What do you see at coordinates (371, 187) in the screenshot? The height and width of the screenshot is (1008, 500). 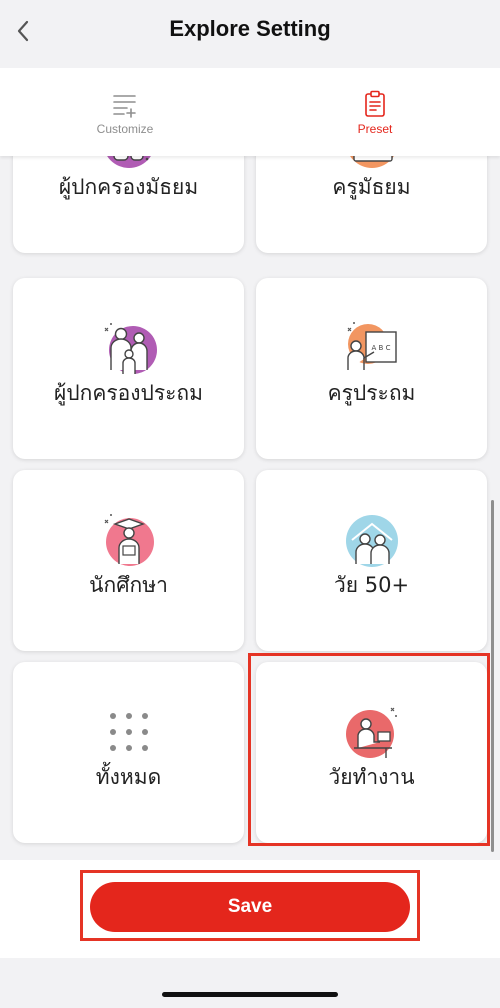 I see `preset-card-label: ครูมัธยม` at bounding box center [371, 187].